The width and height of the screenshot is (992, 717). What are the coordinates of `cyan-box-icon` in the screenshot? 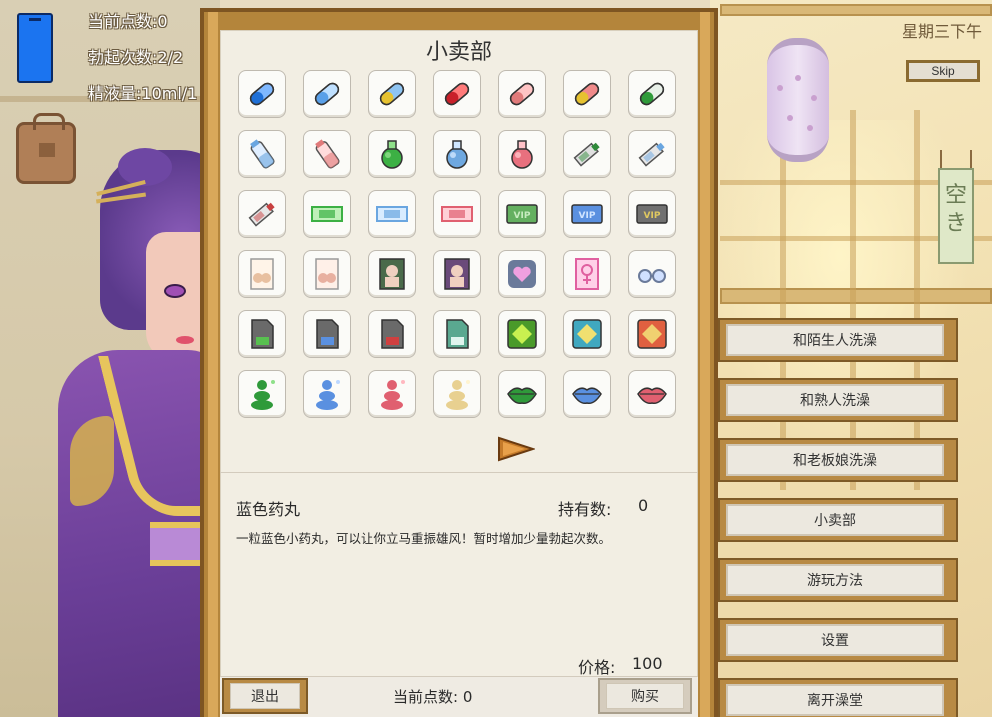 It's located at (587, 334).